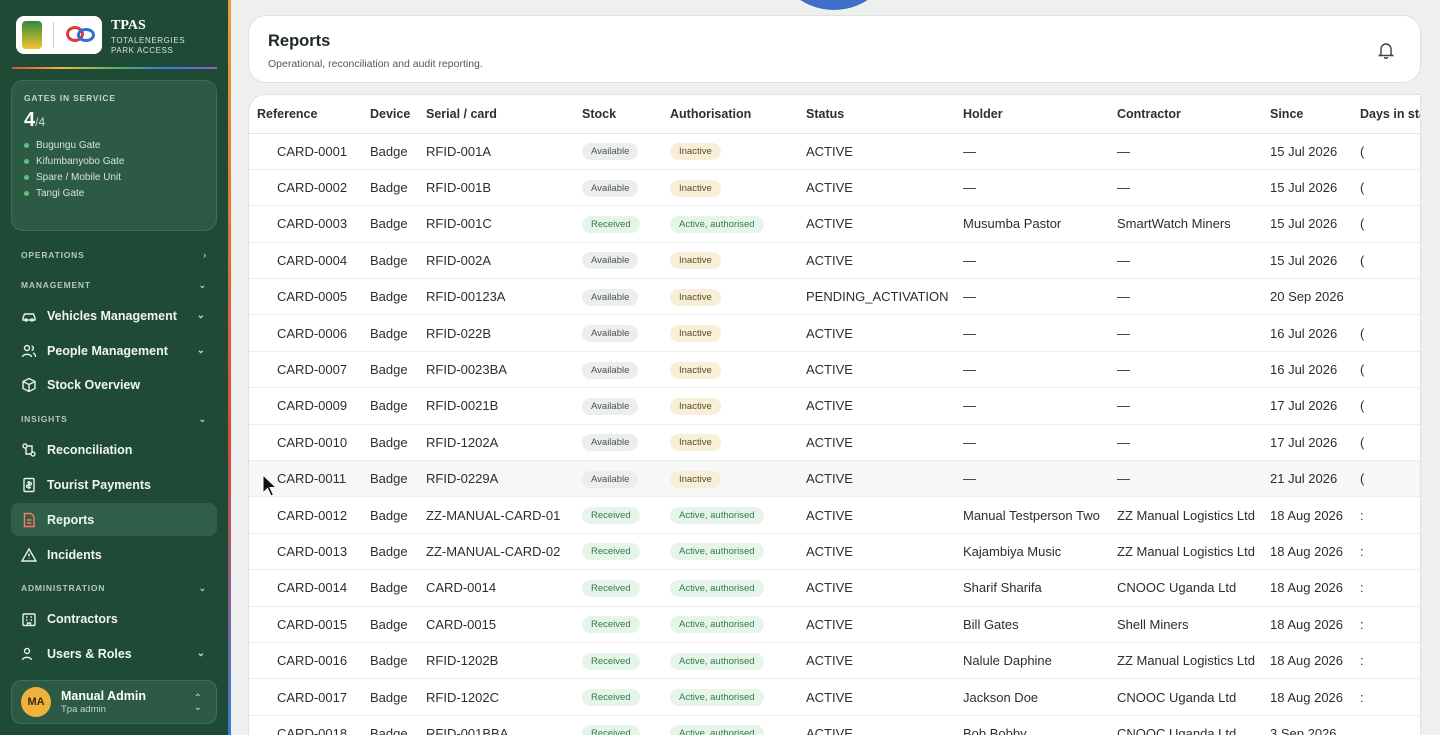  What do you see at coordinates (26, 145) in the screenshot?
I see `status-dot-icon` at bounding box center [26, 145].